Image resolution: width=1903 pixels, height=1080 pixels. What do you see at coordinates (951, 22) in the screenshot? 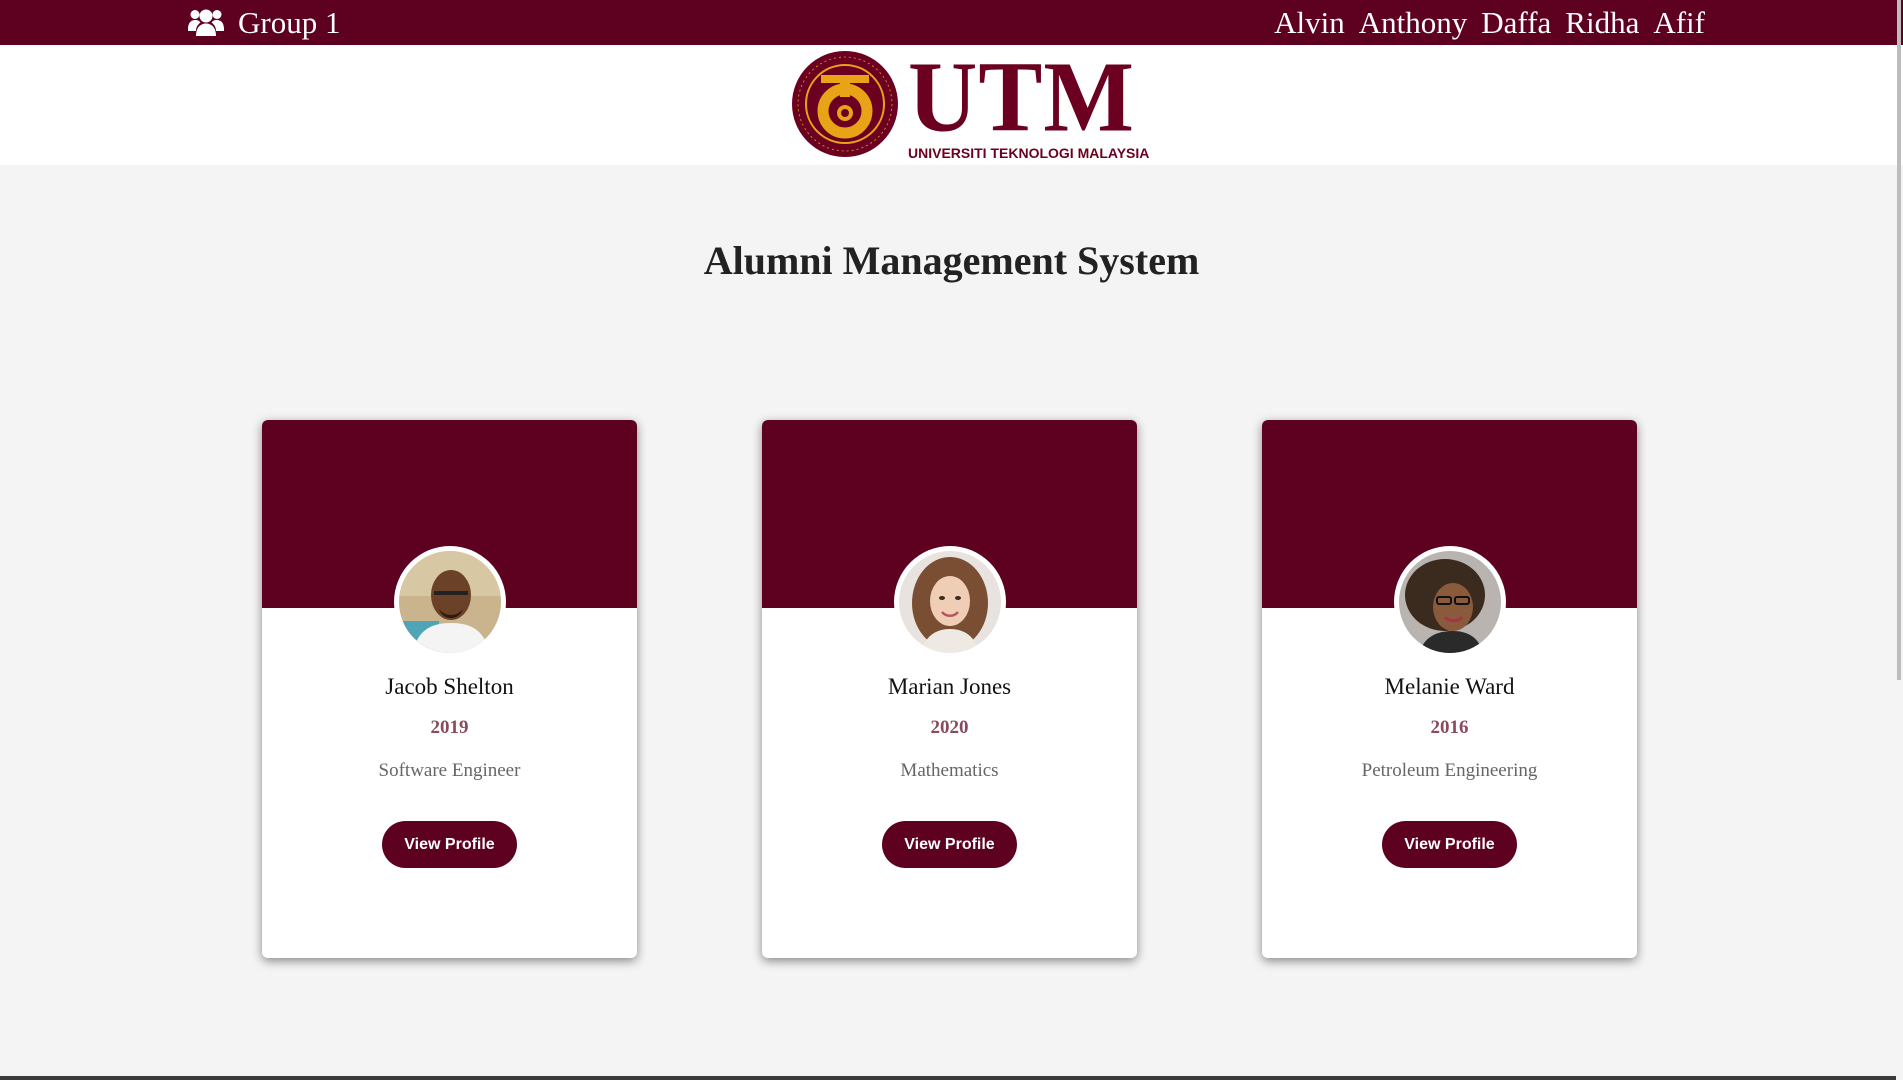
I see `top-bar: Group 1 Alvin Anthony Daffa Ridha Afif` at bounding box center [951, 22].